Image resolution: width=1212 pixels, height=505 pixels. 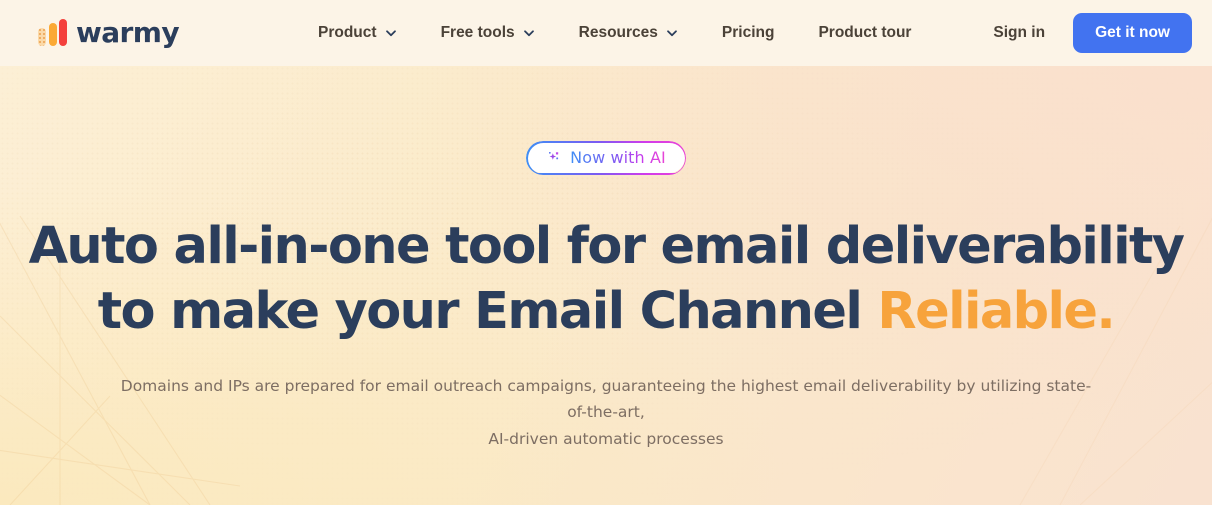 I want to click on nav-item-label: Resources, so click(x=618, y=32).